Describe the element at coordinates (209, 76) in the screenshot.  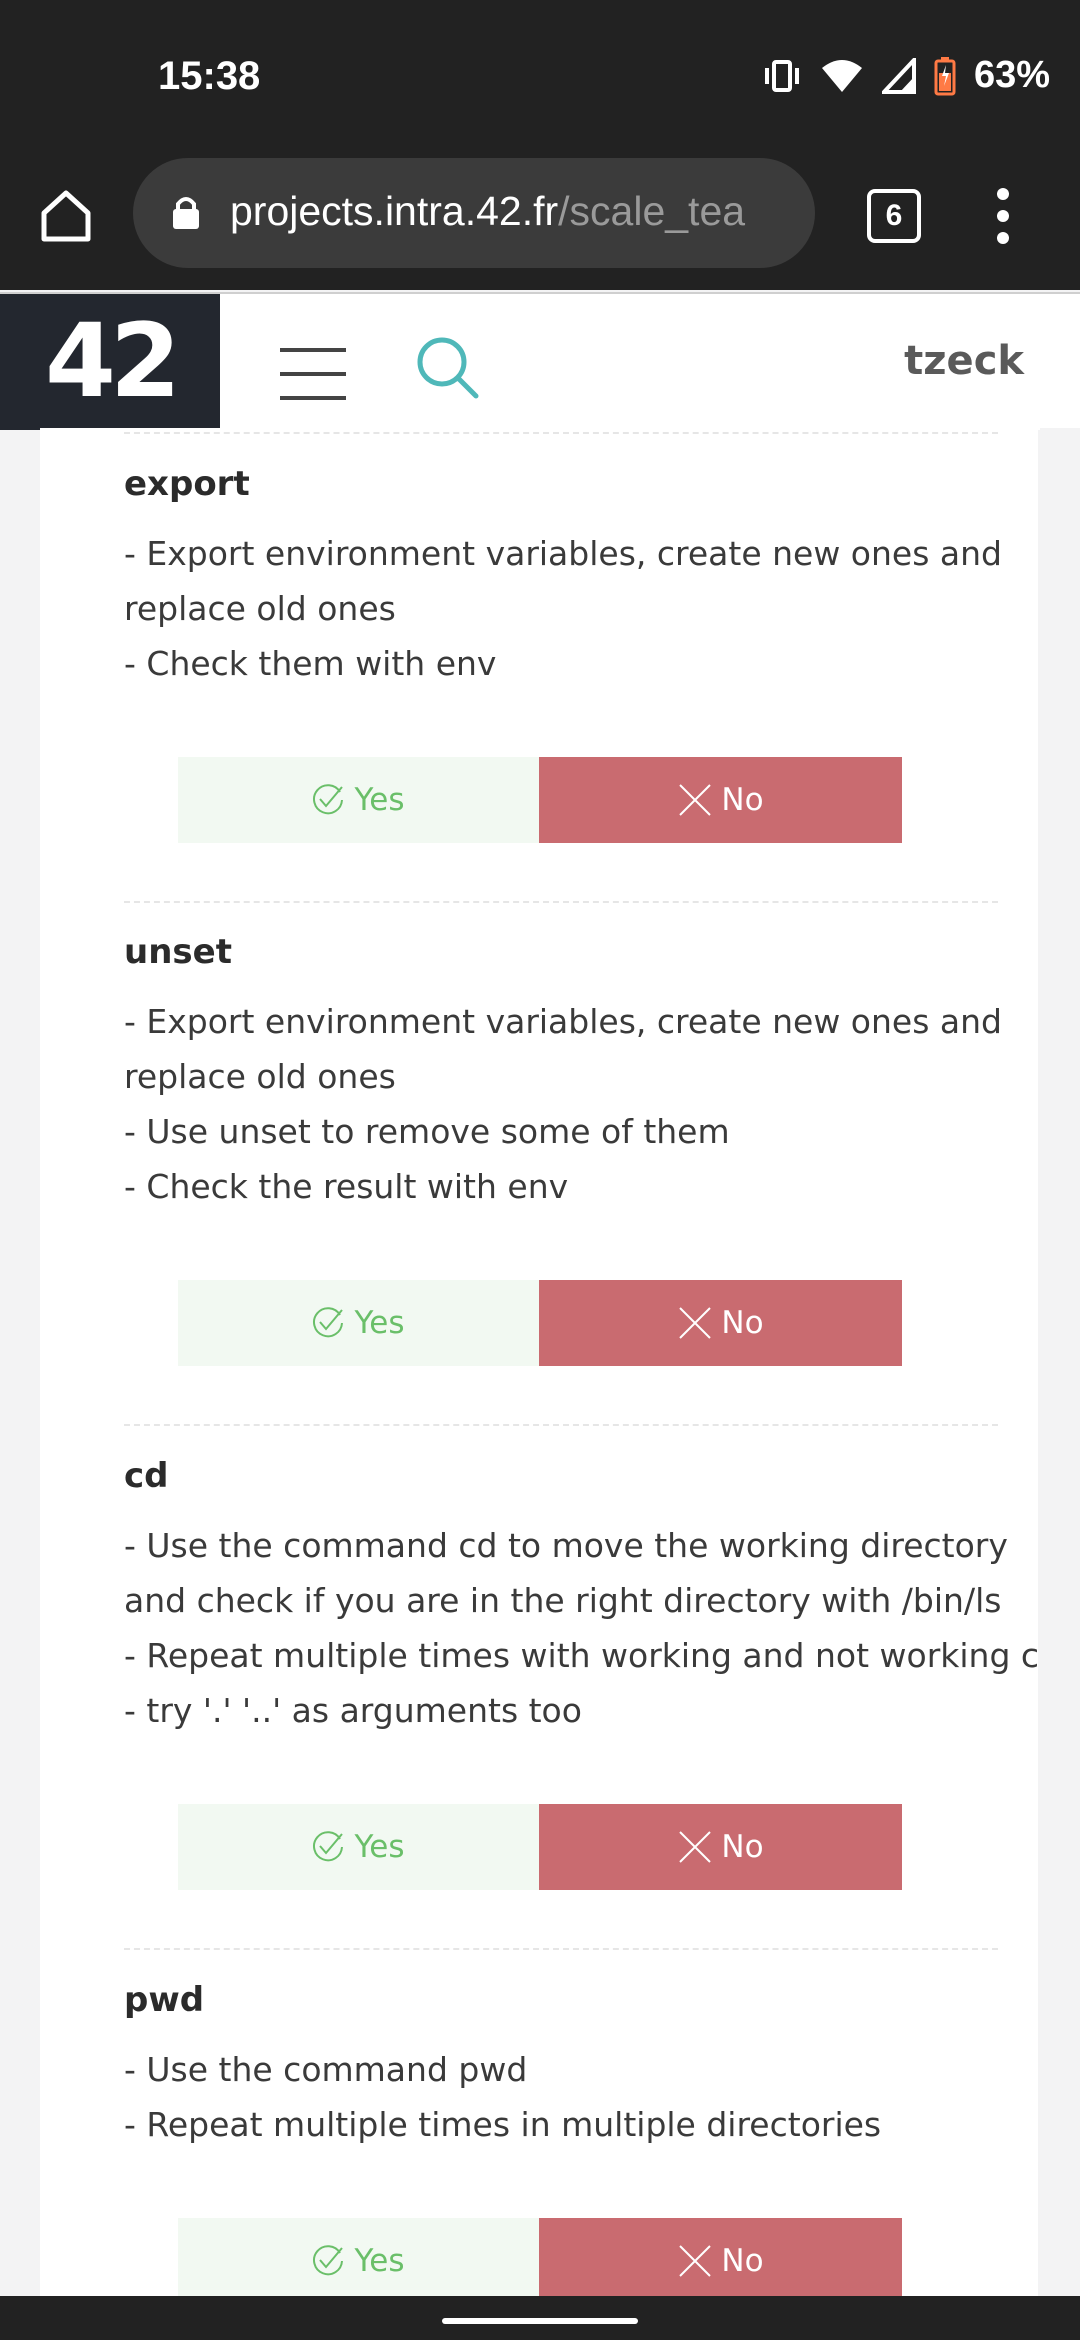
I see `status-time: 15:38` at that location.